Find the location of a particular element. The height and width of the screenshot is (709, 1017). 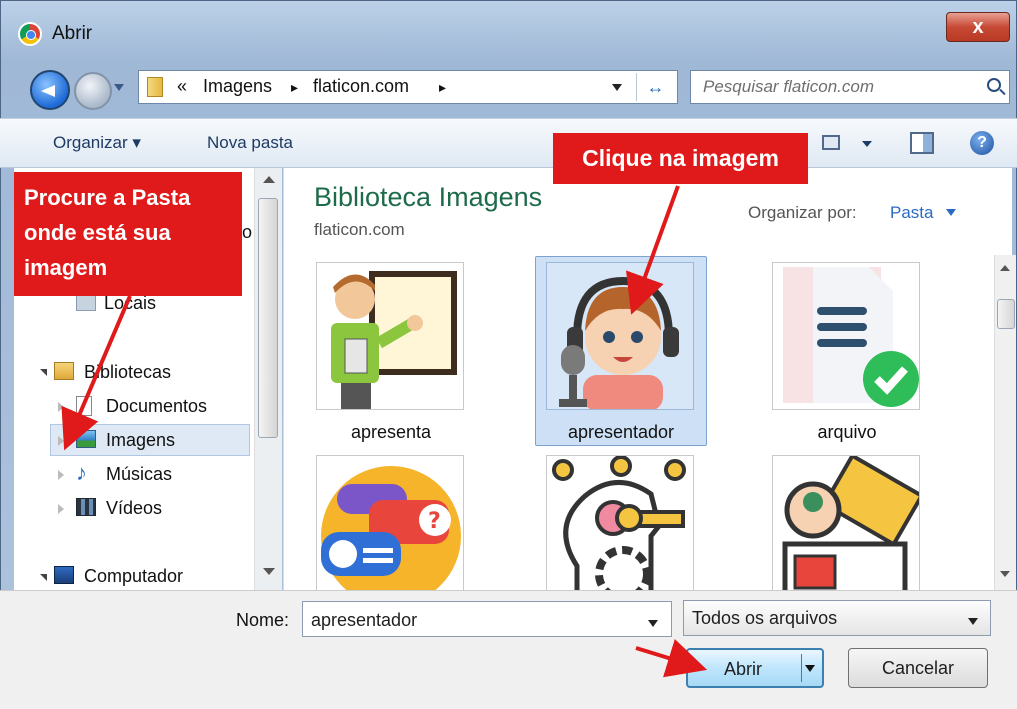

nav-scrollbar is located at coordinates (268, 379).